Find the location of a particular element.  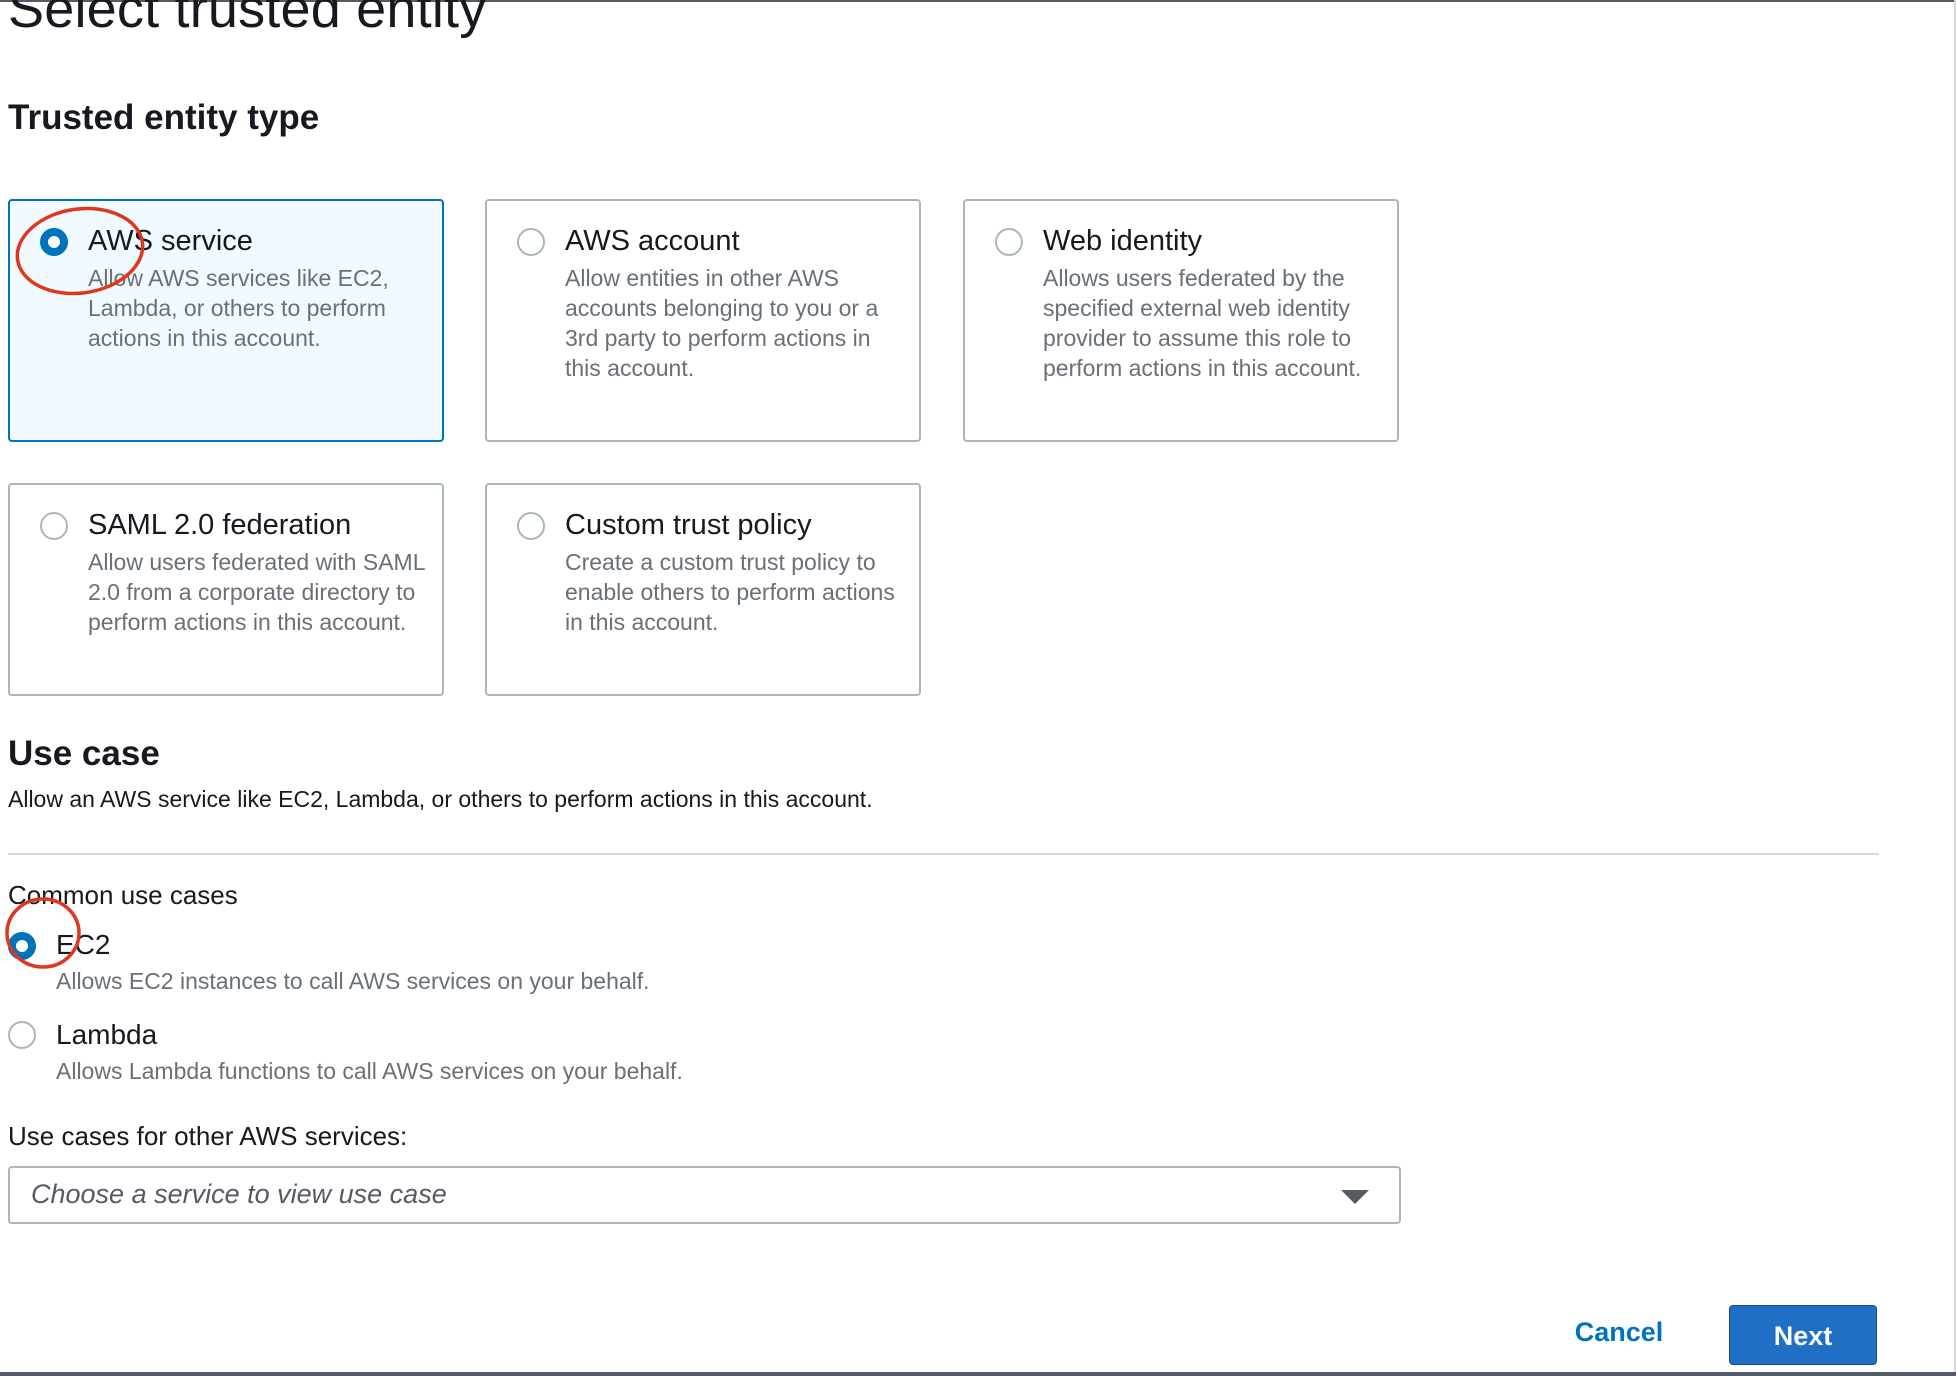

next-button: Next is located at coordinates (1803, 1335).